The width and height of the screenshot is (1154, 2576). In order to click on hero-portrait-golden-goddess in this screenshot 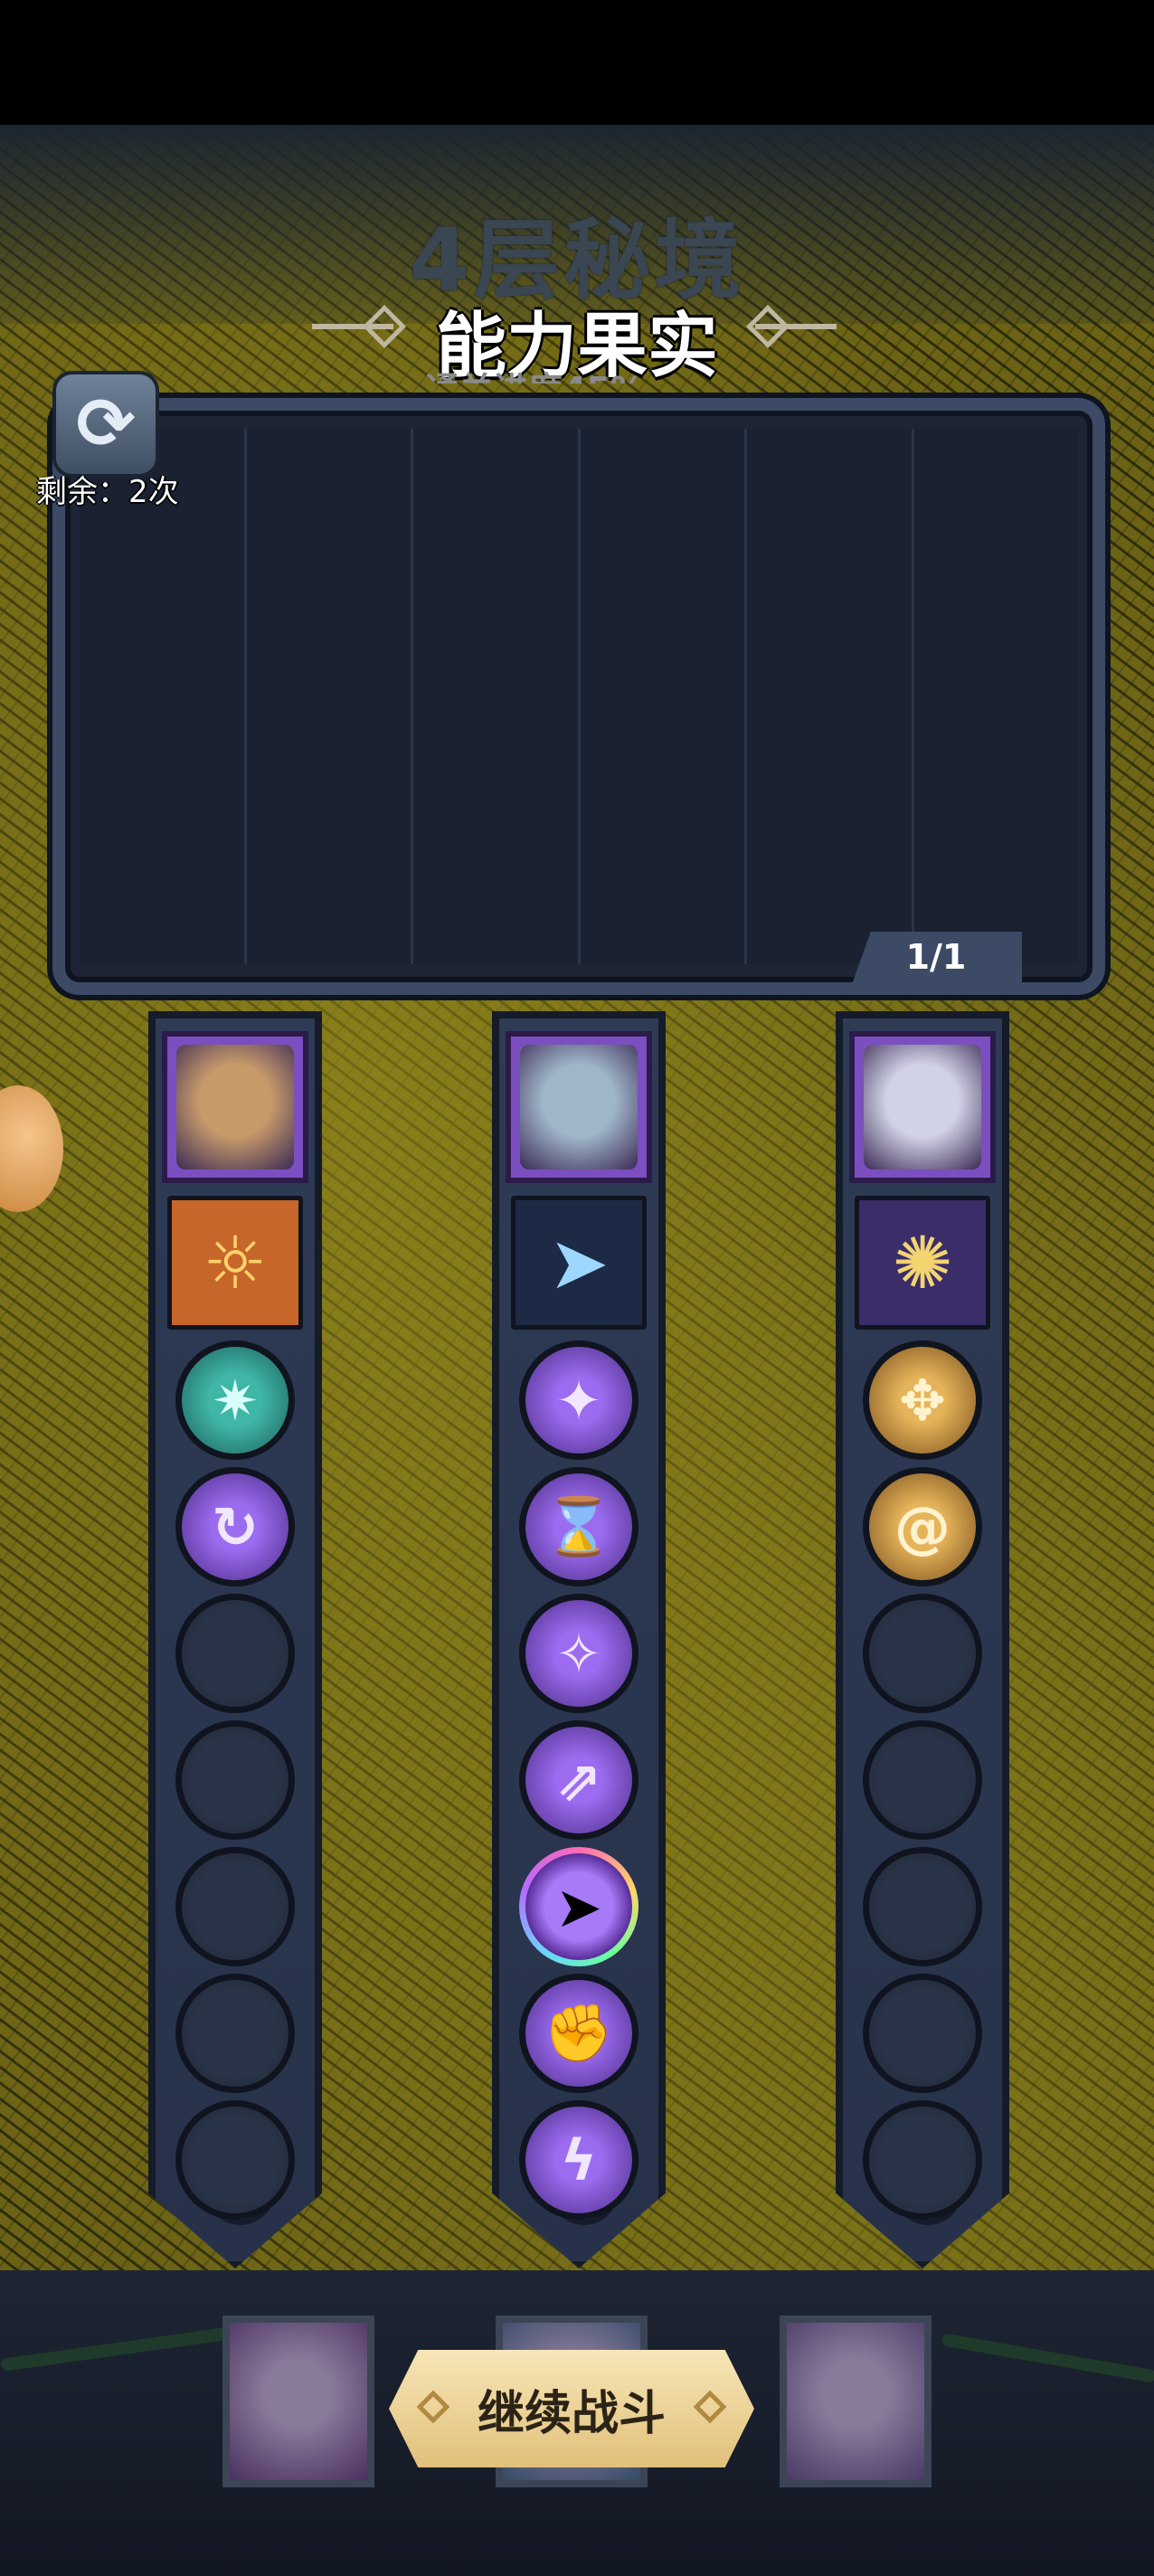, I will do `click(235, 1107)`.